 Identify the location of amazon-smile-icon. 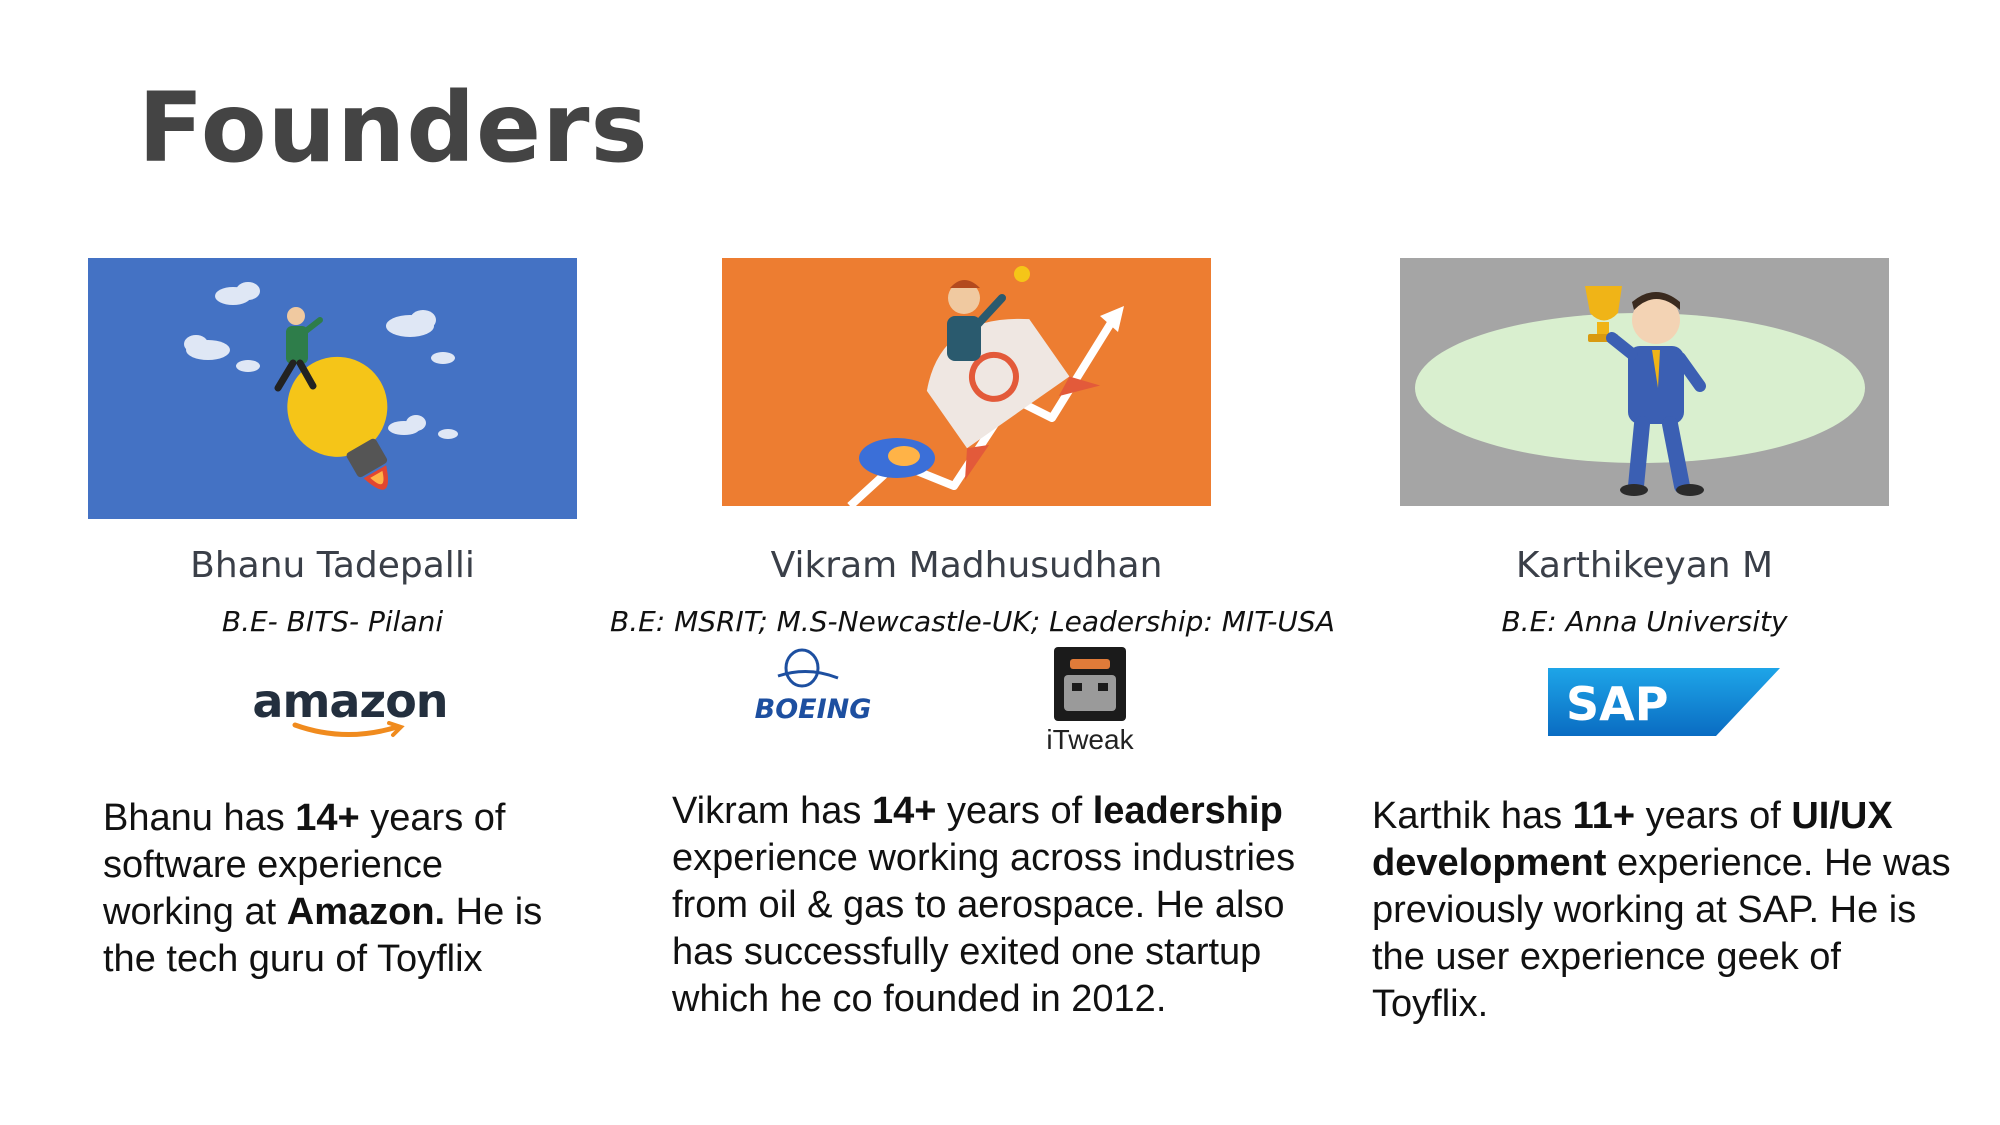
(348, 729).